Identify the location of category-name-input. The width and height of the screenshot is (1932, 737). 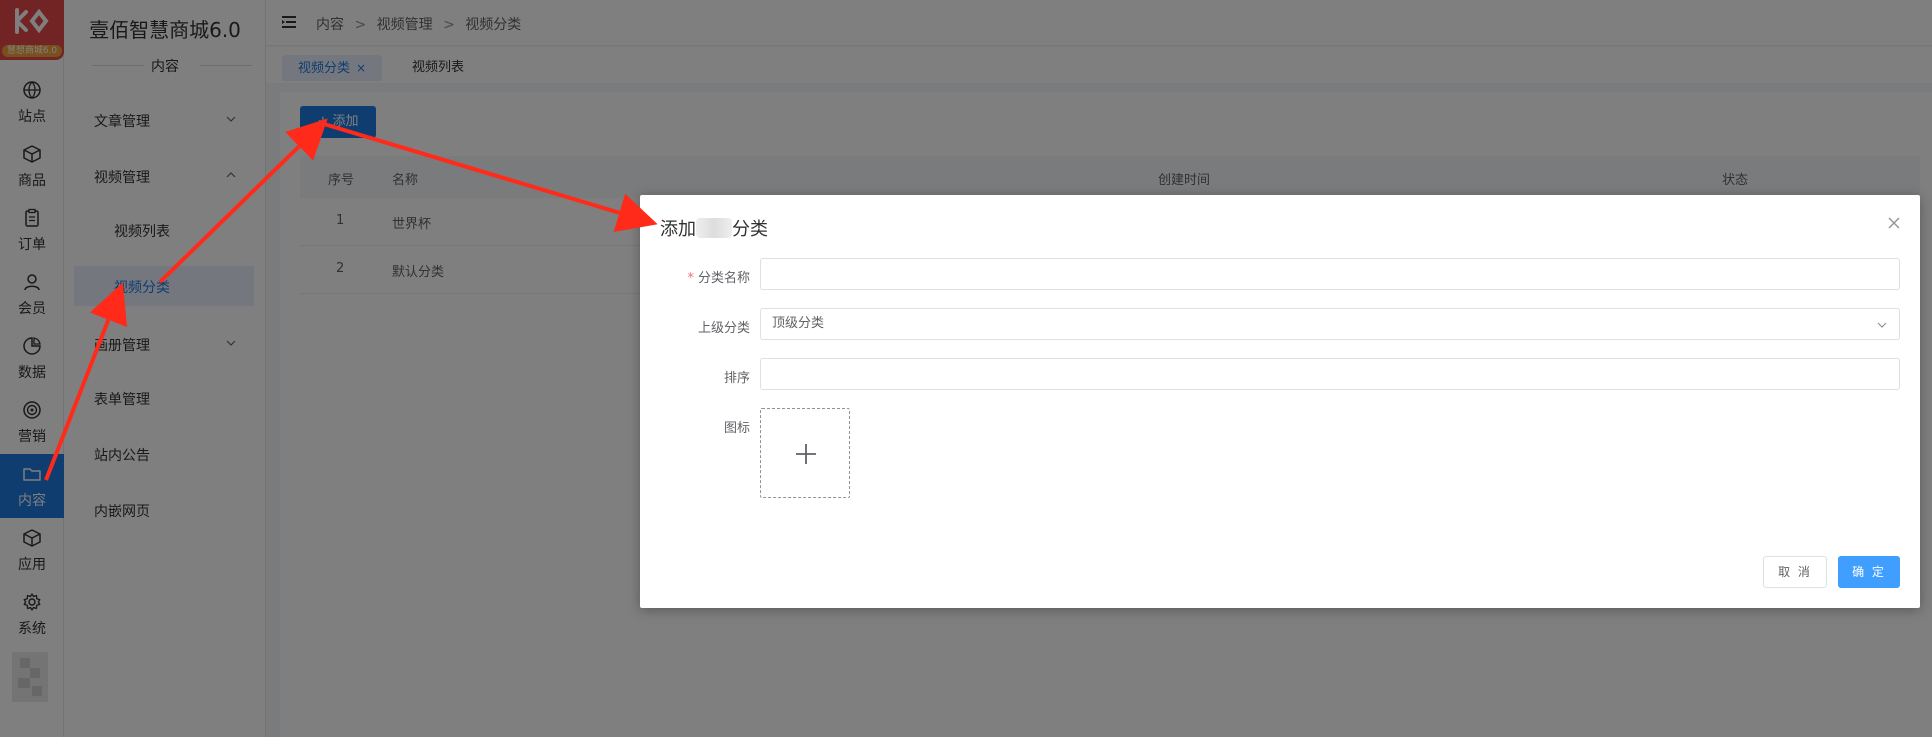
(1330, 274).